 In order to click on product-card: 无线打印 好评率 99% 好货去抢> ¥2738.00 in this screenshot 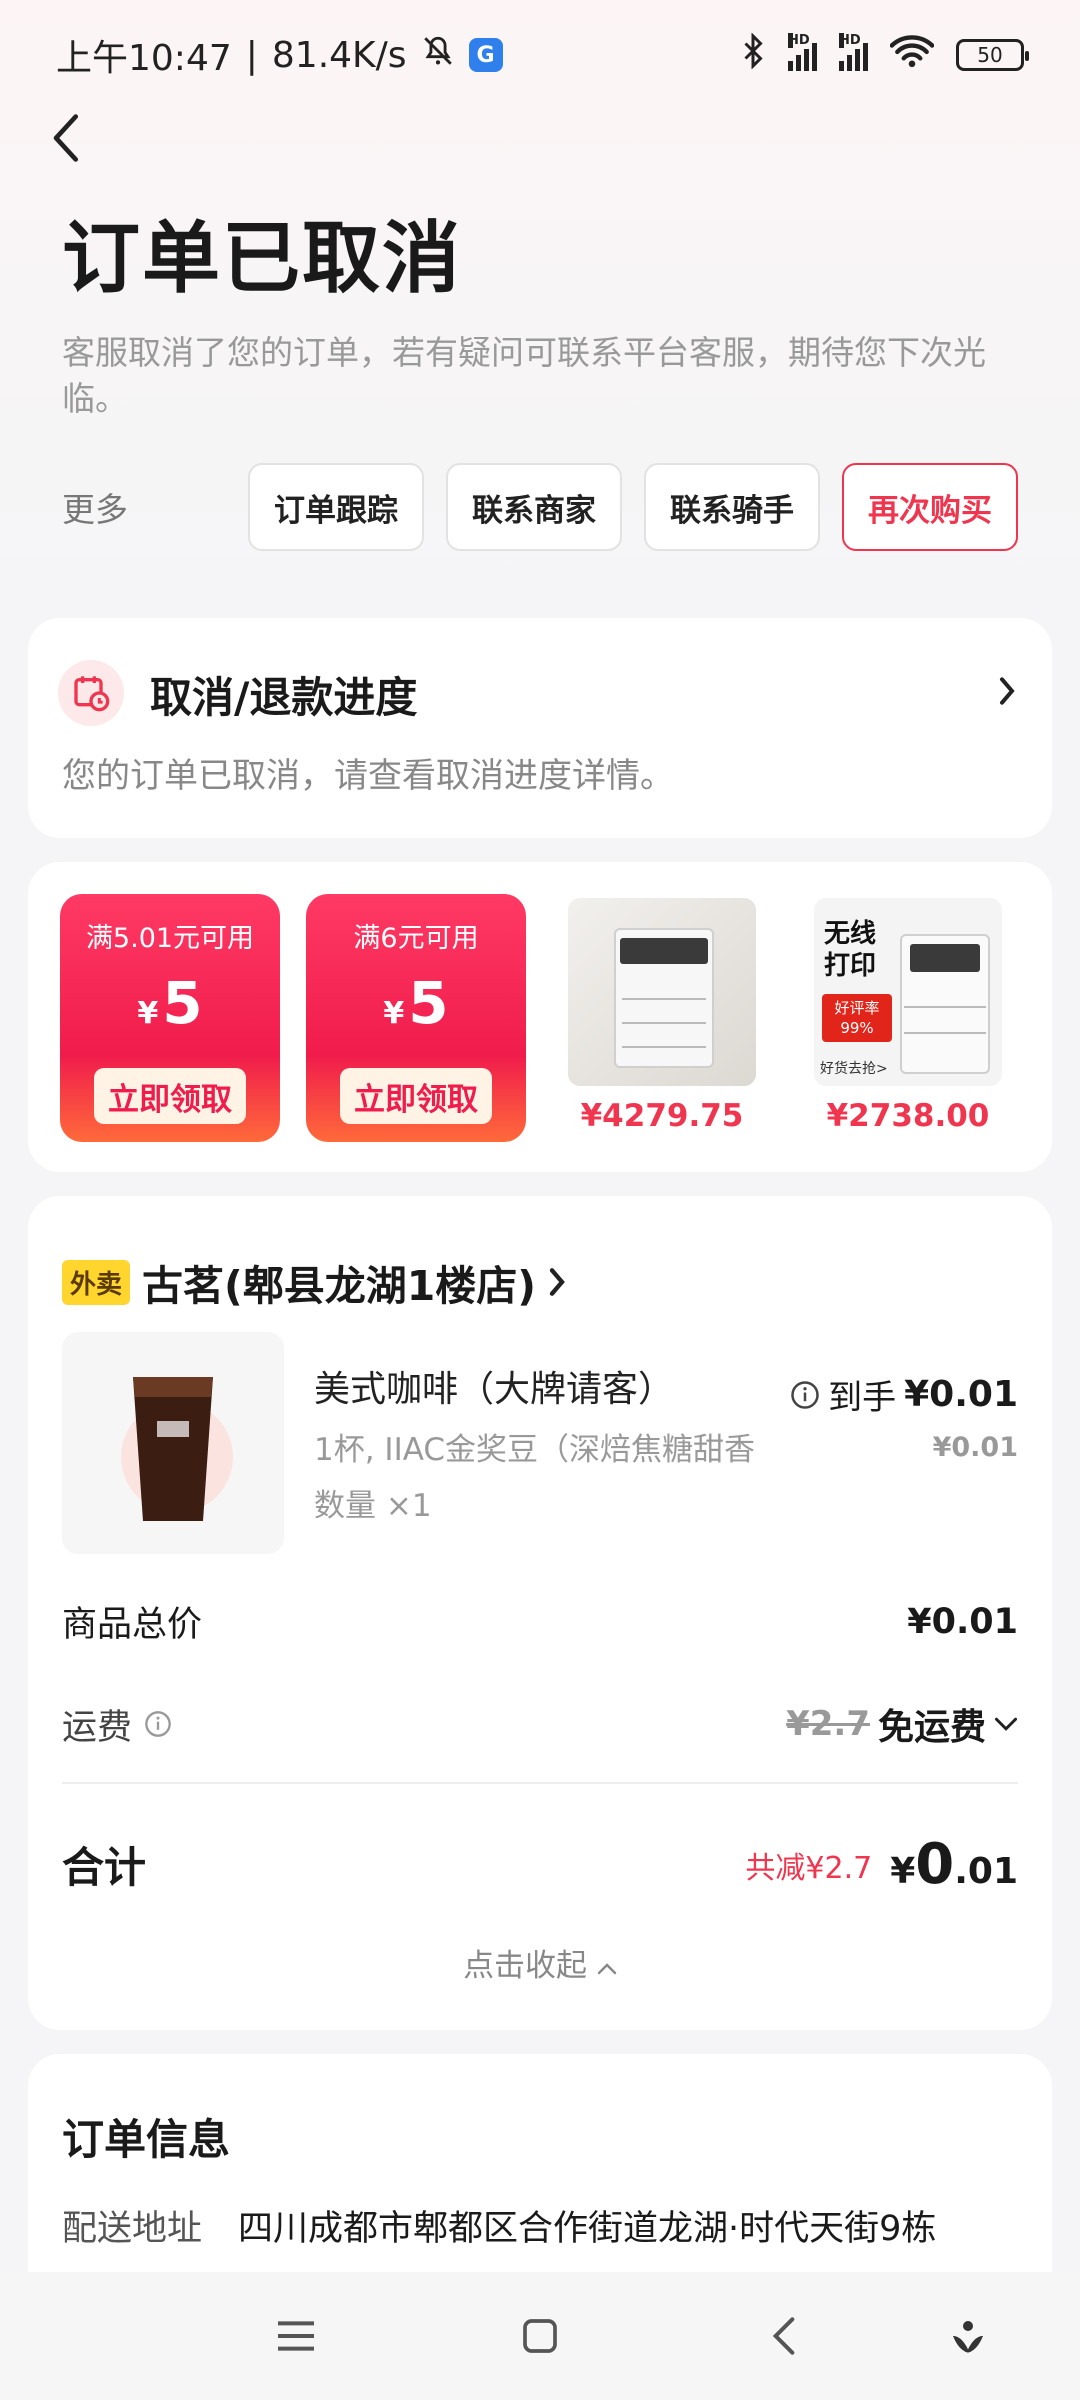, I will do `click(908, 1016)`.